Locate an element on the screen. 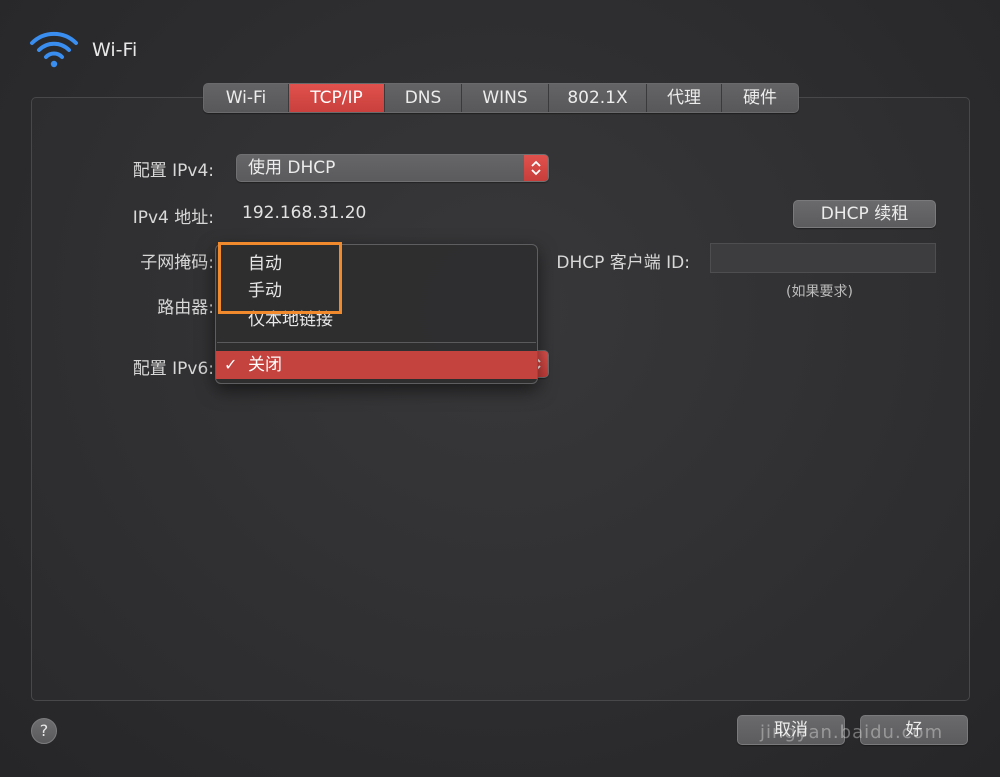  menu-item-off-label: 关闭 is located at coordinates (265, 365).